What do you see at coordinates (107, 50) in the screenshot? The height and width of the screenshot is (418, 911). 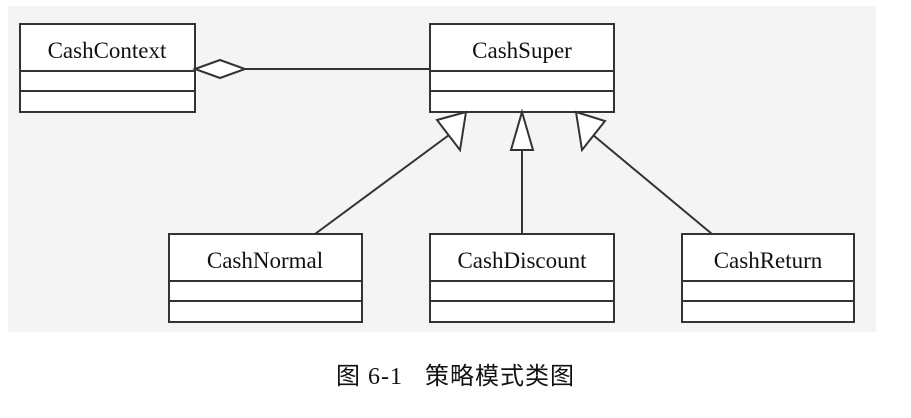 I see `class-name-cash-context: CashContext` at bounding box center [107, 50].